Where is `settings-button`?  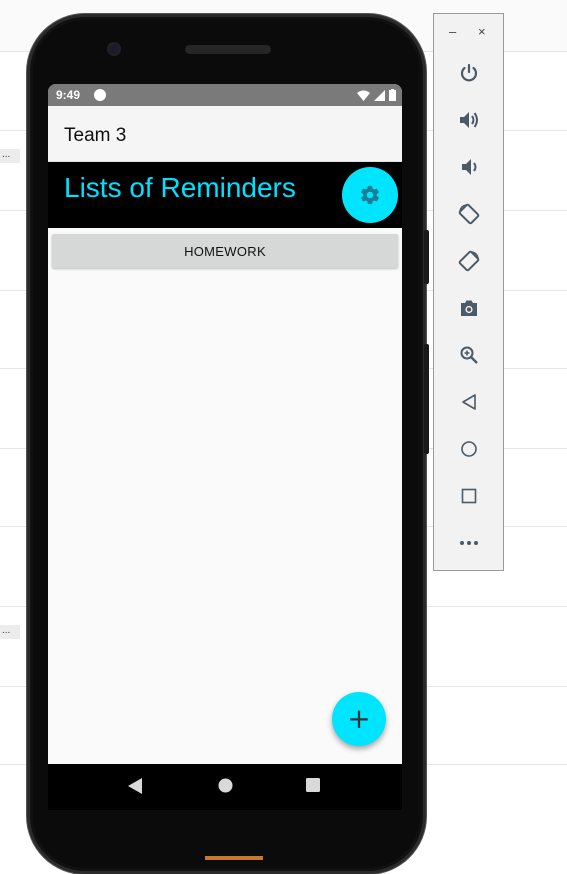
settings-button is located at coordinates (370, 195).